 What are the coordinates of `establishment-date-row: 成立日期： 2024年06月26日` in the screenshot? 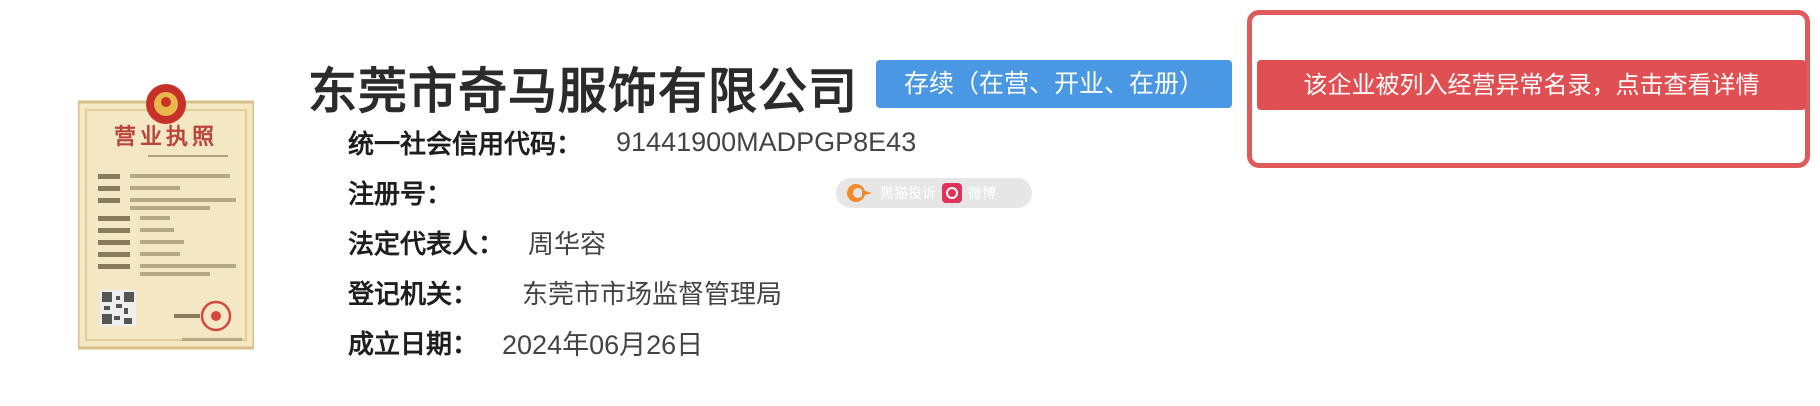 It's located at (526, 342).